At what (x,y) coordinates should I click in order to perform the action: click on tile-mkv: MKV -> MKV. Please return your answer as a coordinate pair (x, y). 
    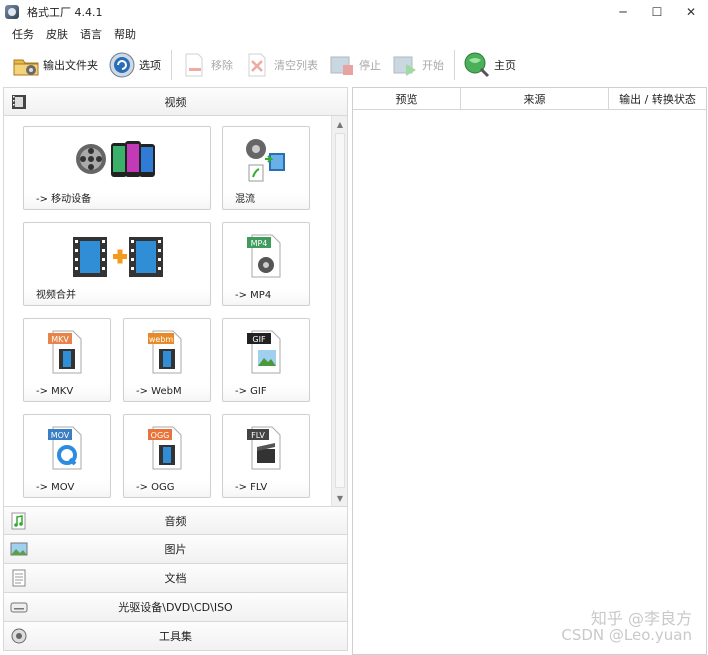
    Looking at the image, I should click on (67, 360).